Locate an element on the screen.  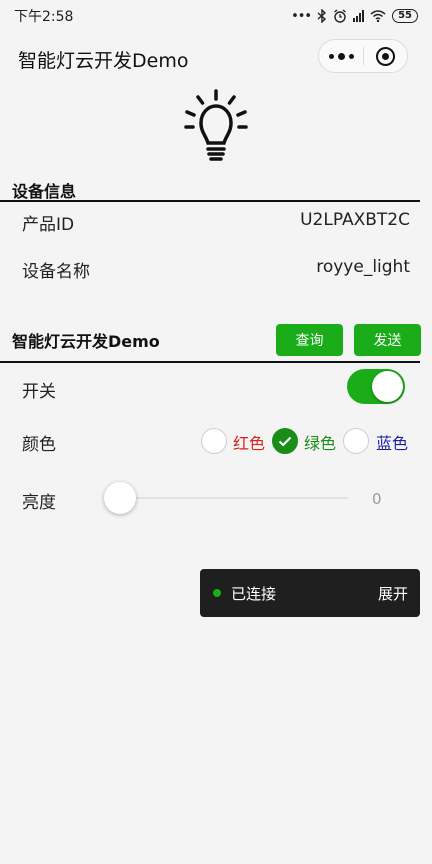
color-label: 颜色 is located at coordinates (39, 445).